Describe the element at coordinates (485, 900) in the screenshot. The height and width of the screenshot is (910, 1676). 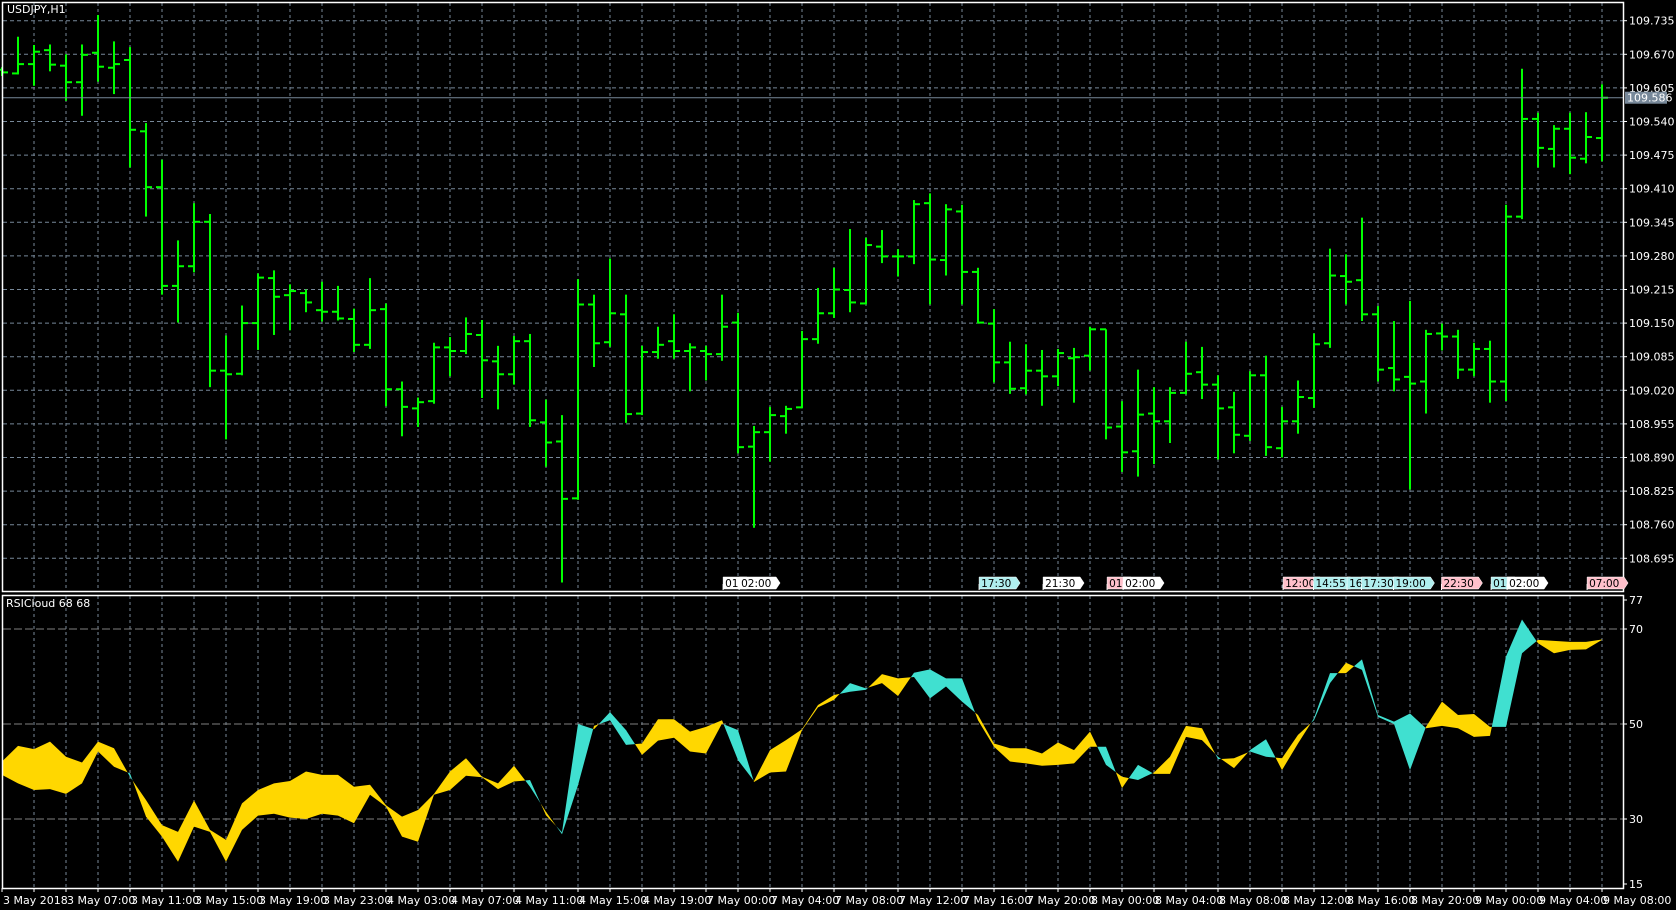
I see `time-axis-label: 4 May 07:00` at that location.